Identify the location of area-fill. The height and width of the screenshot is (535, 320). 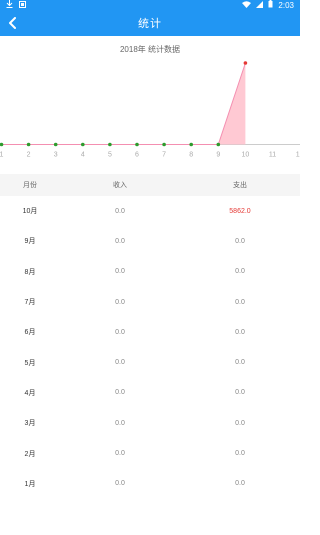
(123, 104).